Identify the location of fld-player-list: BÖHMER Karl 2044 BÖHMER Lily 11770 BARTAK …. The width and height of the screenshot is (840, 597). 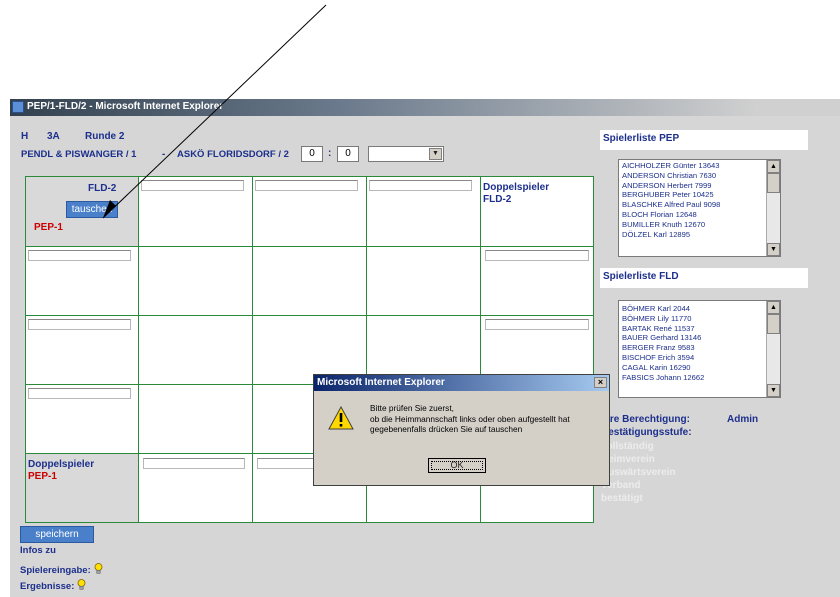
(699, 349).